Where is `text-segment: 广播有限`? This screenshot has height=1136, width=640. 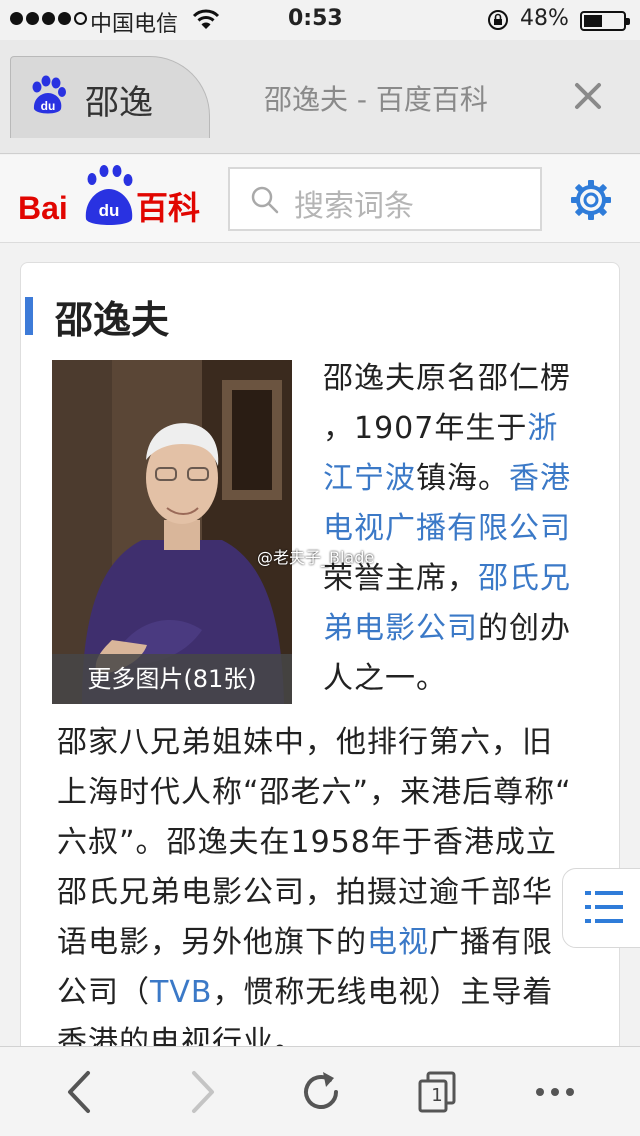 text-segment: 广播有限 is located at coordinates (491, 942).